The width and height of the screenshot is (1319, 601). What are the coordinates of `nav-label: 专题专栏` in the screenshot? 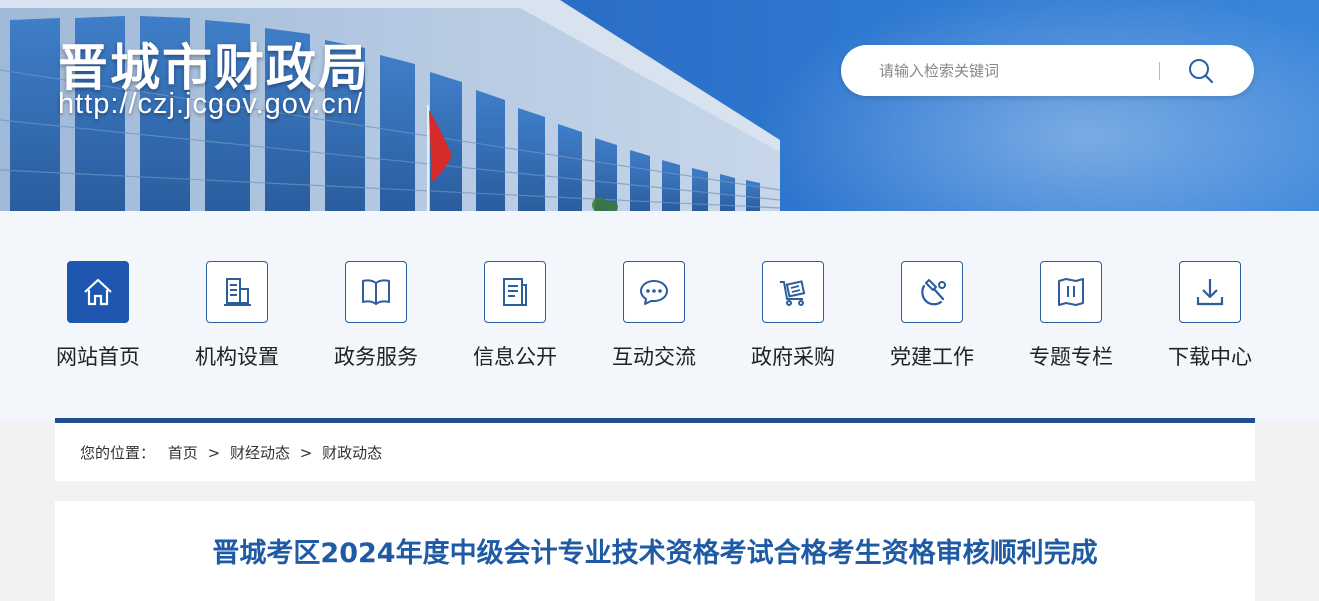 It's located at (1071, 357).